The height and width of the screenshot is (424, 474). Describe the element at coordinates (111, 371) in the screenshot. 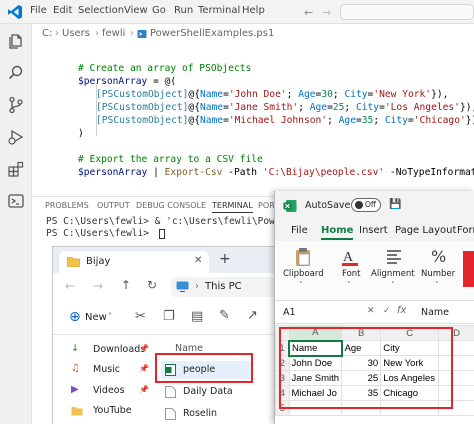

I see `sidebar-item-music: ♫ Music 📌` at that location.